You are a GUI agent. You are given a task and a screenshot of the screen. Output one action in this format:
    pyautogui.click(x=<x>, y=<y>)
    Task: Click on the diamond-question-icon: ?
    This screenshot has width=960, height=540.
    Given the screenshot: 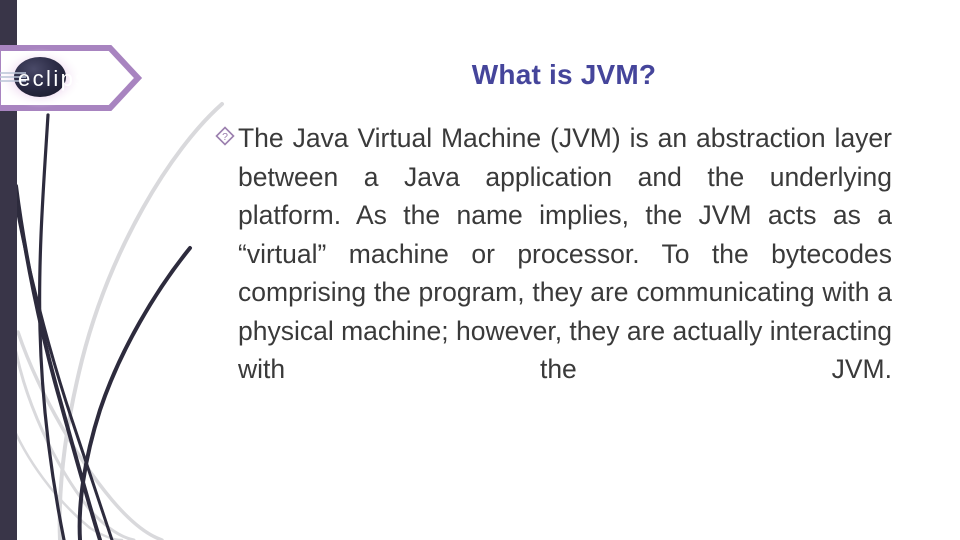 What is the action you would take?
    pyautogui.click(x=225, y=136)
    